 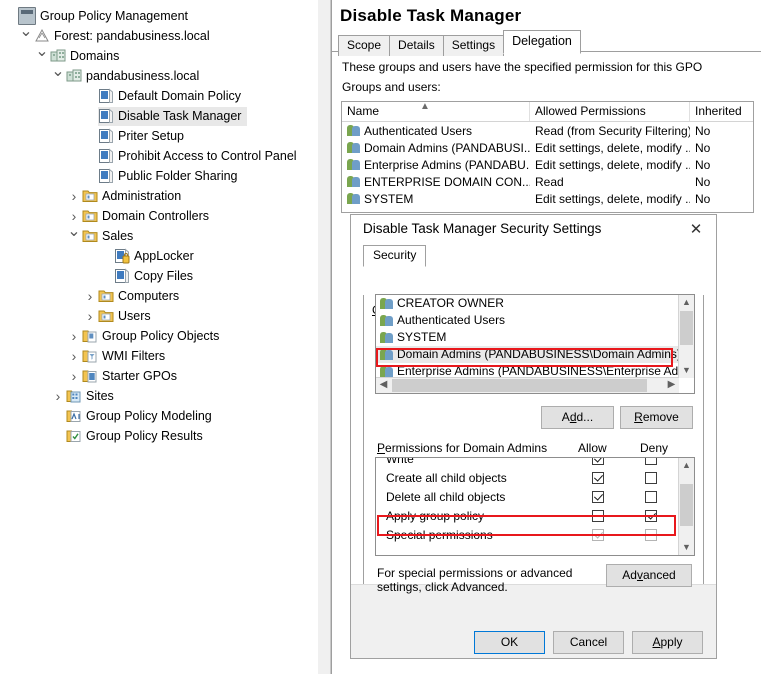 I want to click on tree-item-content: Copy Files, so click(x=153, y=276).